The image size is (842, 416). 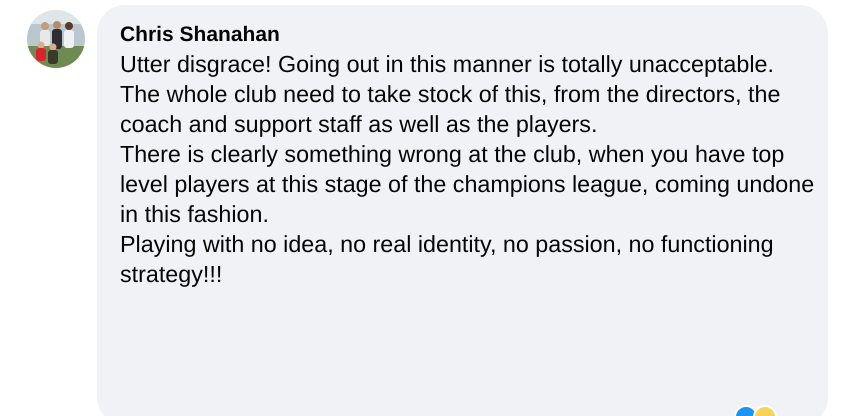 I want to click on comment-text: Playing with no idea, no real identity, no passion, no functioning strategy!!!, so click(x=447, y=259).